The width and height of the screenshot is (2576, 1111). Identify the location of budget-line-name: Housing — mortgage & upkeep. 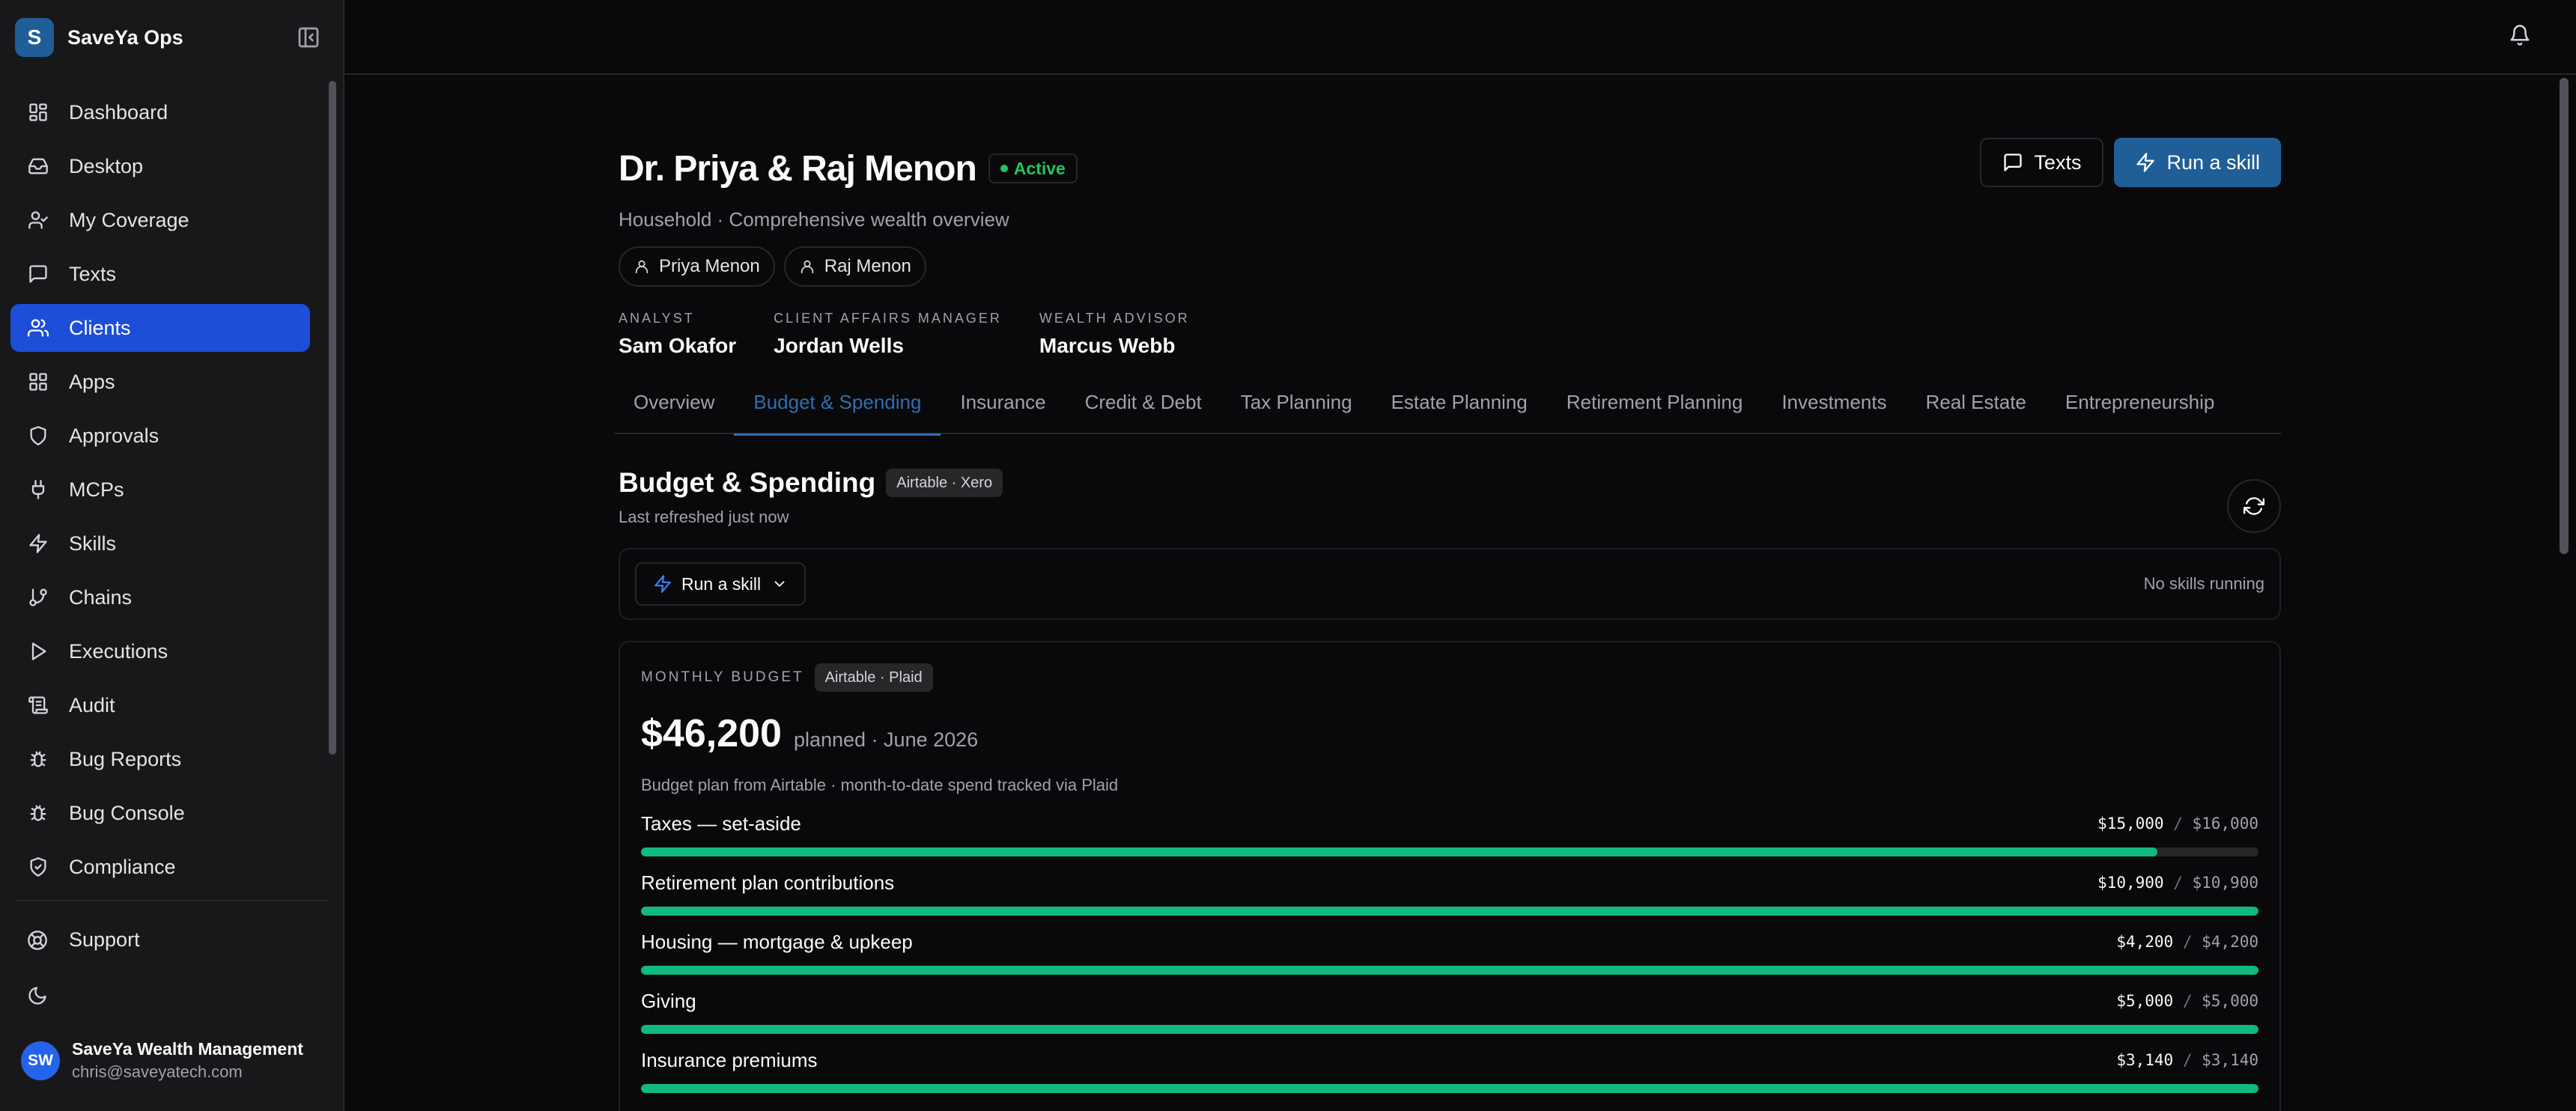
(777, 942).